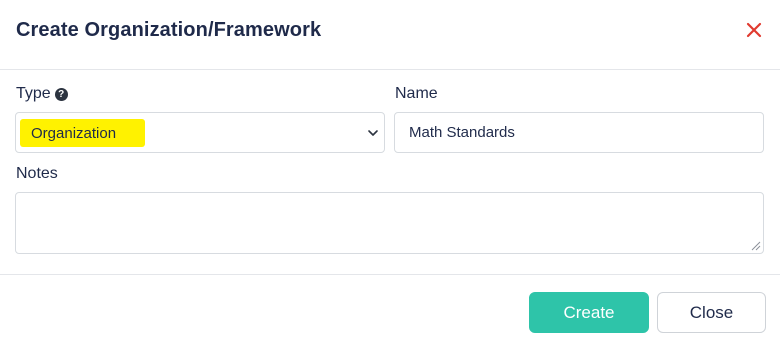 The image size is (780, 345). What do you see at coordinates (200, 132) in the screenshot?
I see `type-select: Organization` at bounding box center [200, 132].